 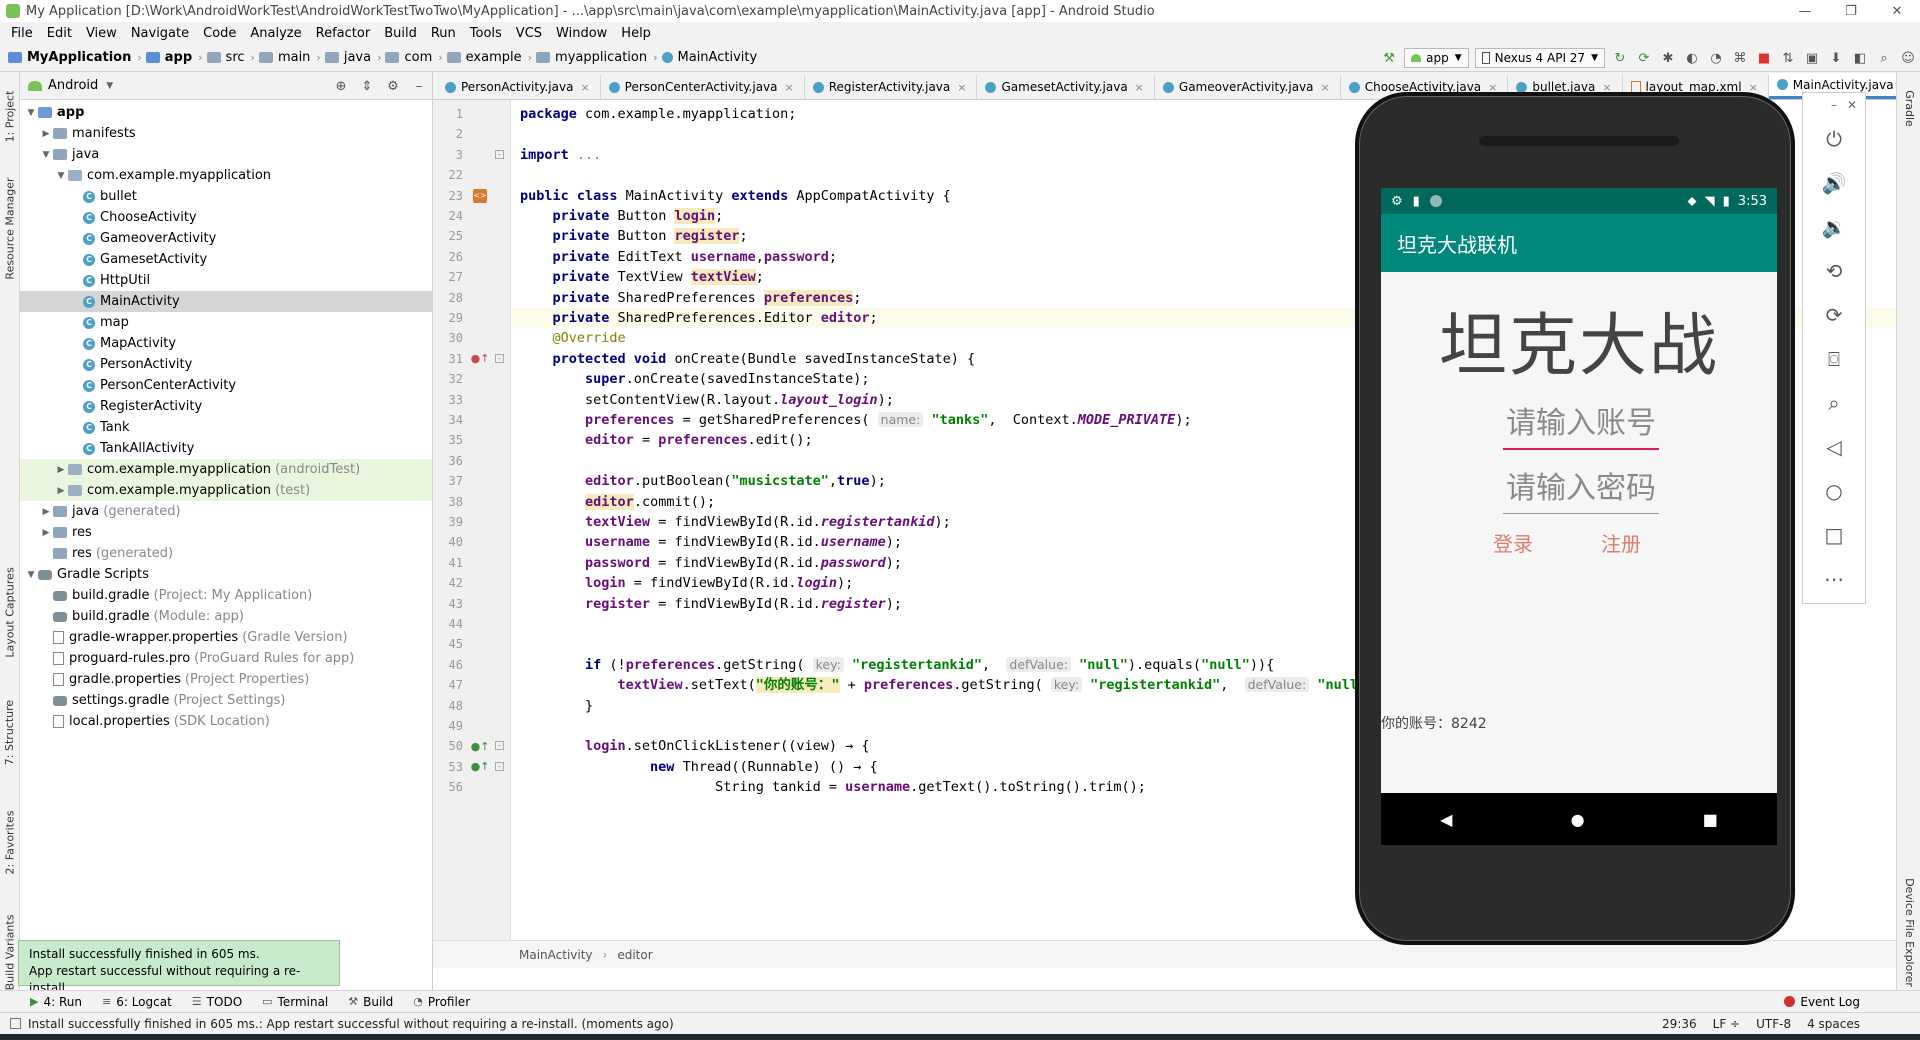 I want to click on home-icon: ○, so click(x=1834, y=491).